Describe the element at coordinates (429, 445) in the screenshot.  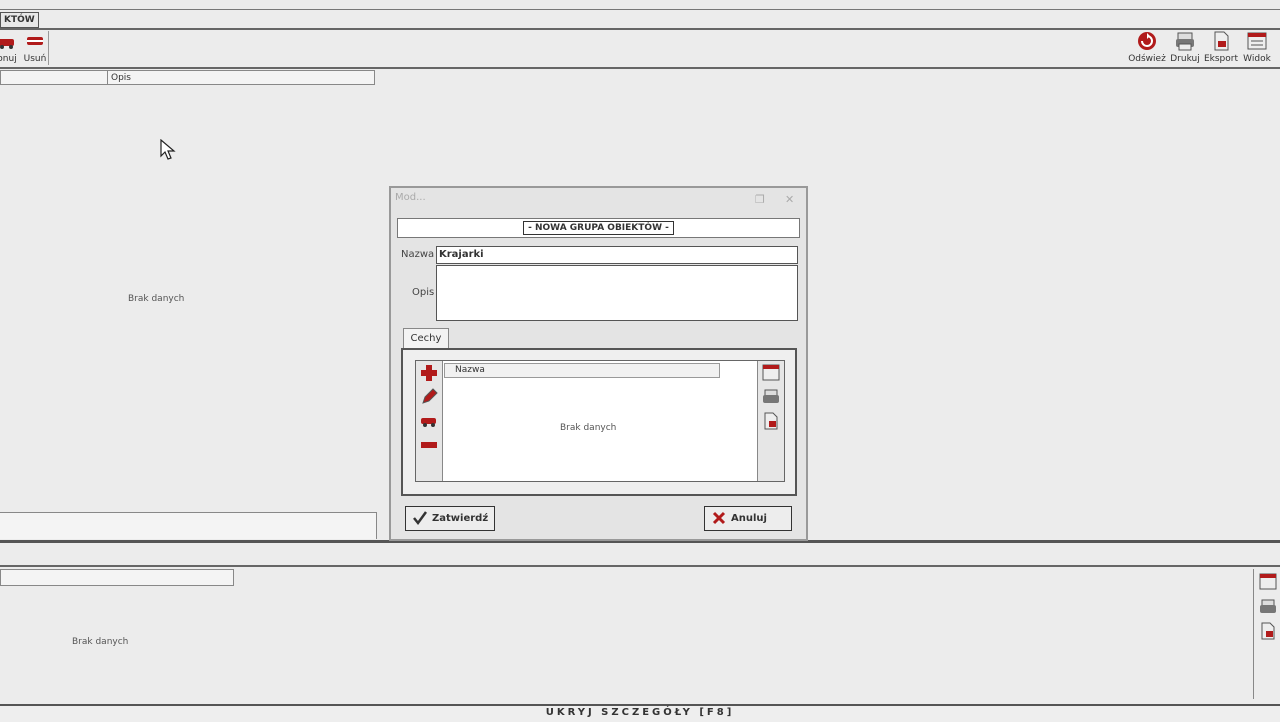
I see `remove-small-icon` at that location.